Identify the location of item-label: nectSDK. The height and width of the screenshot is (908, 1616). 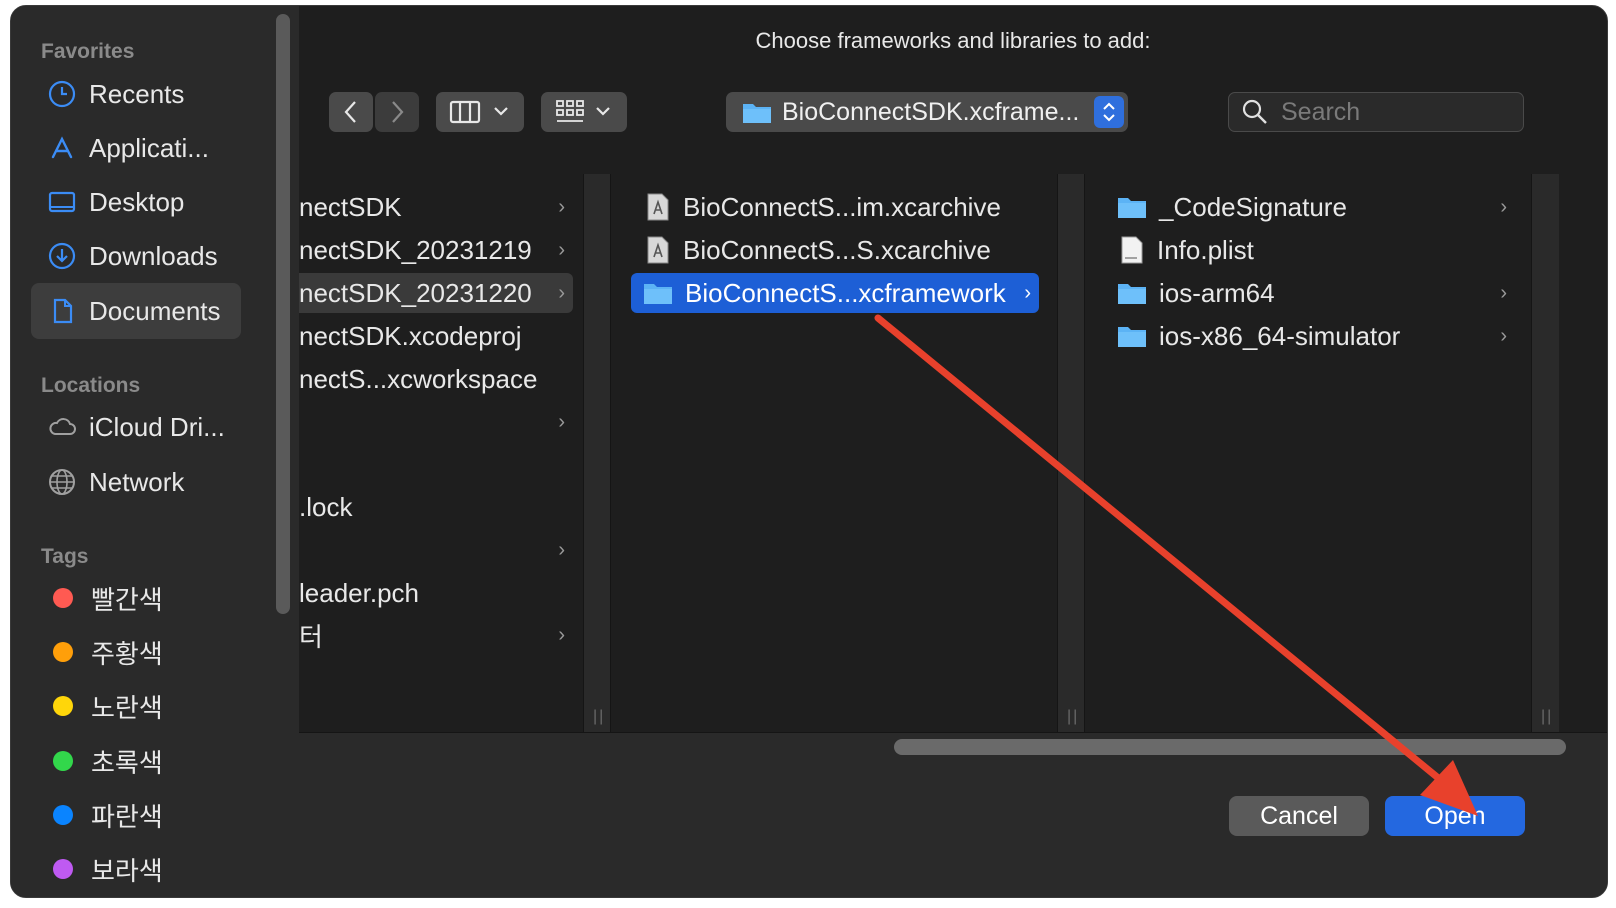
(350, 206).